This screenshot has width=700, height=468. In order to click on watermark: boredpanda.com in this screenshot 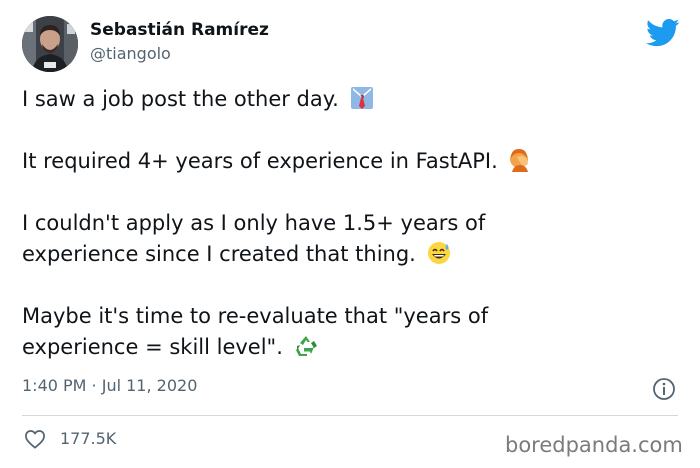, I will do `click(594, 445)`.